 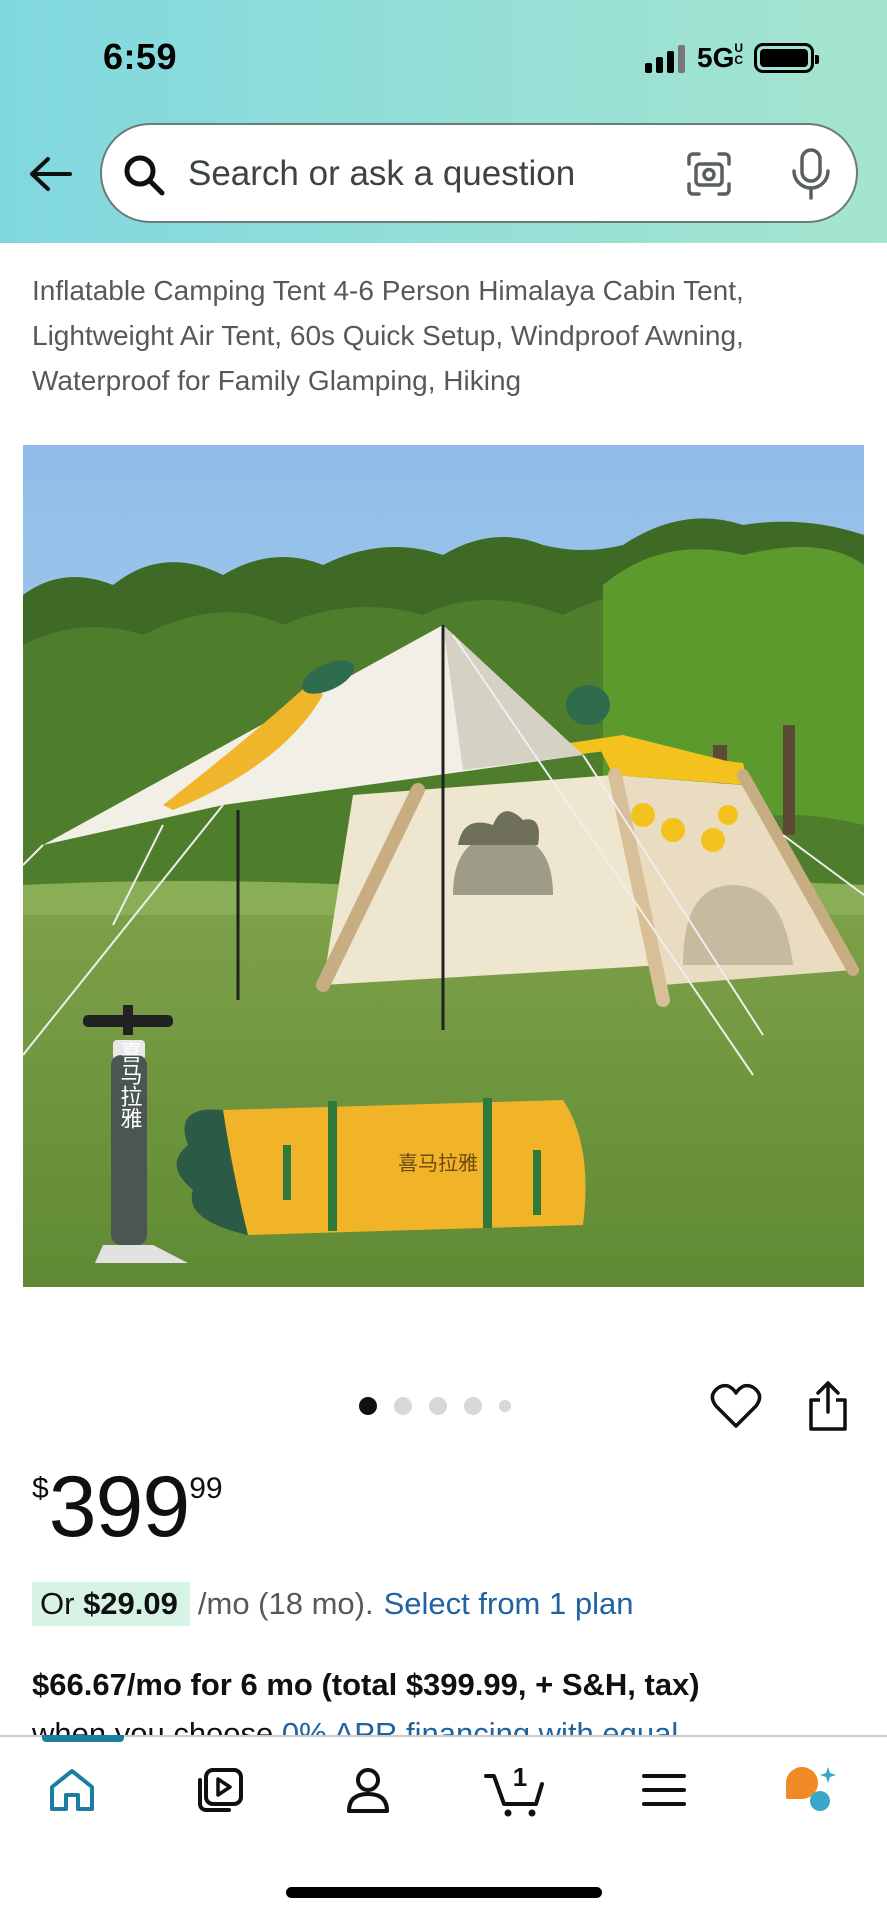 I want to click on nav-account, so click(x=368, y=1790).